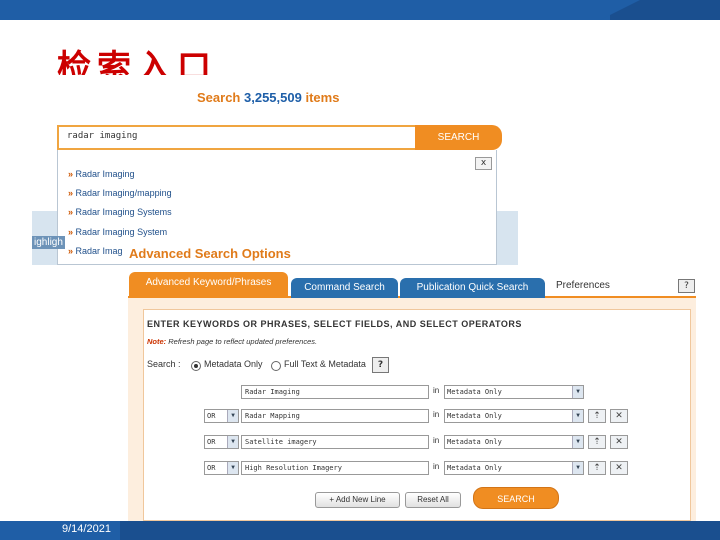 The image size is (720, 540). I want to click on advanced-search-button: SEARCH, so click(516, 498).